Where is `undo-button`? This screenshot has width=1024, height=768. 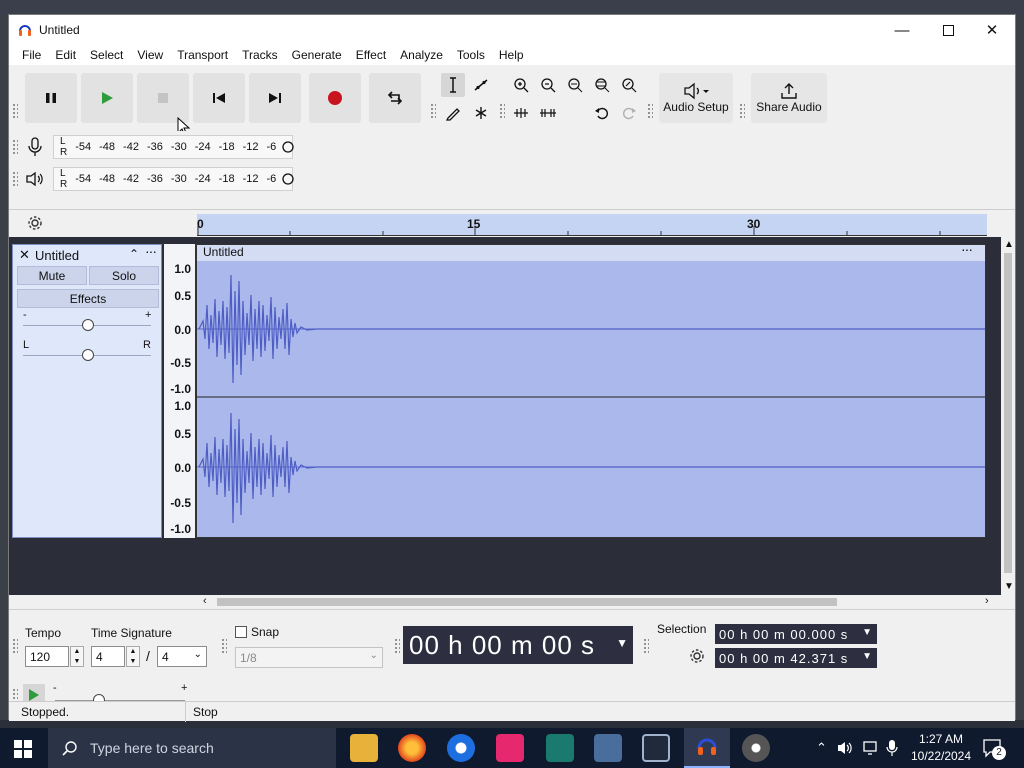
undo-button is located at coordinates (602, 113).